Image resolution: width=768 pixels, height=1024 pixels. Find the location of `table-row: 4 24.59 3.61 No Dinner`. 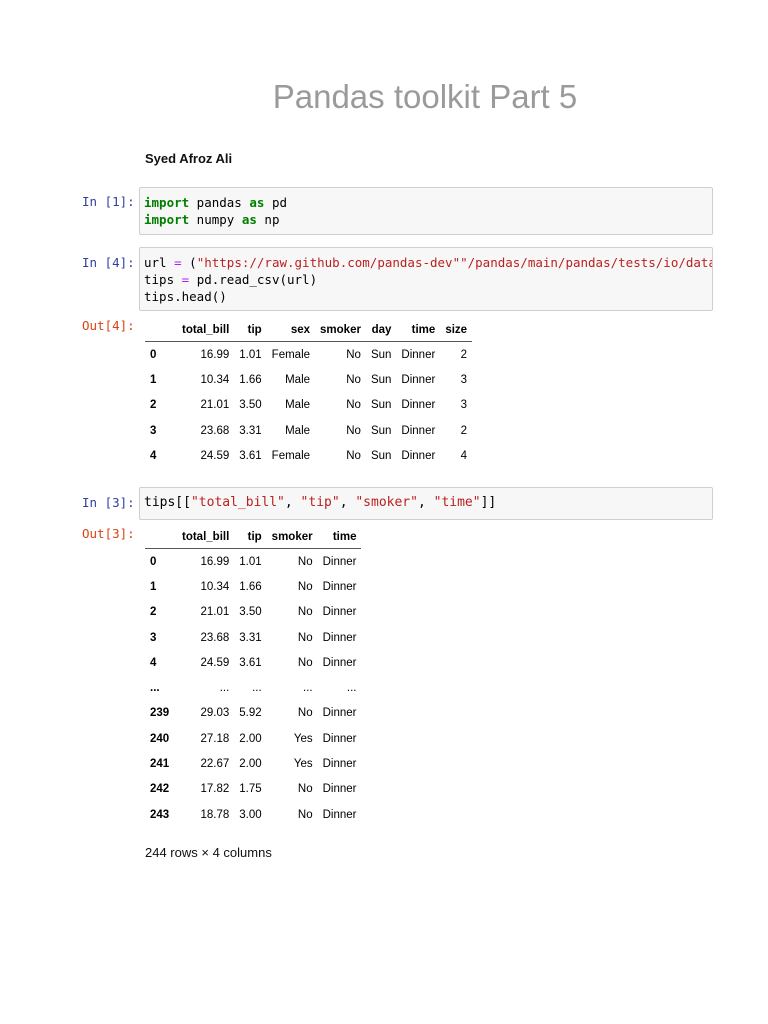

table-row: 4 24.59 3.61 No Dinner is located at coordinates (253, 662).